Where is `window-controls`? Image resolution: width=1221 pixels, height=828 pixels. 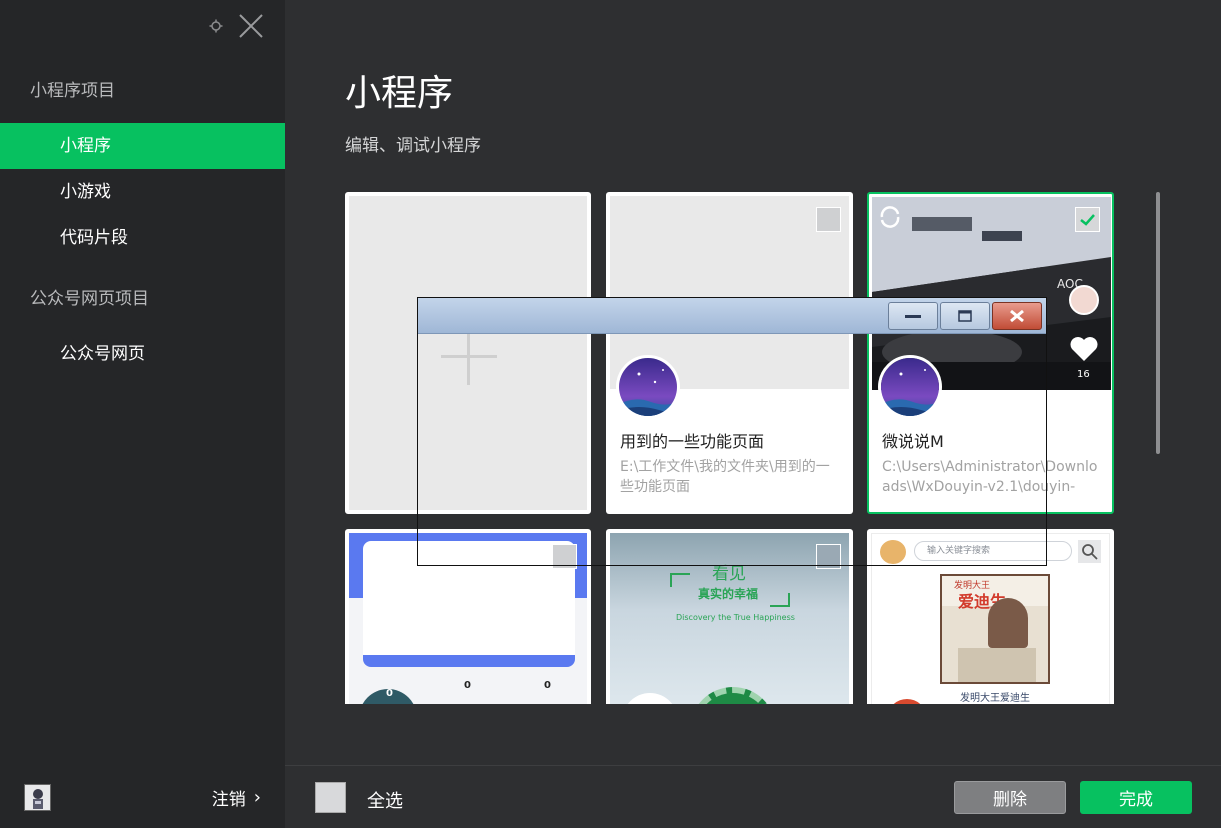
window-controls is located at coordinates (237, 26).